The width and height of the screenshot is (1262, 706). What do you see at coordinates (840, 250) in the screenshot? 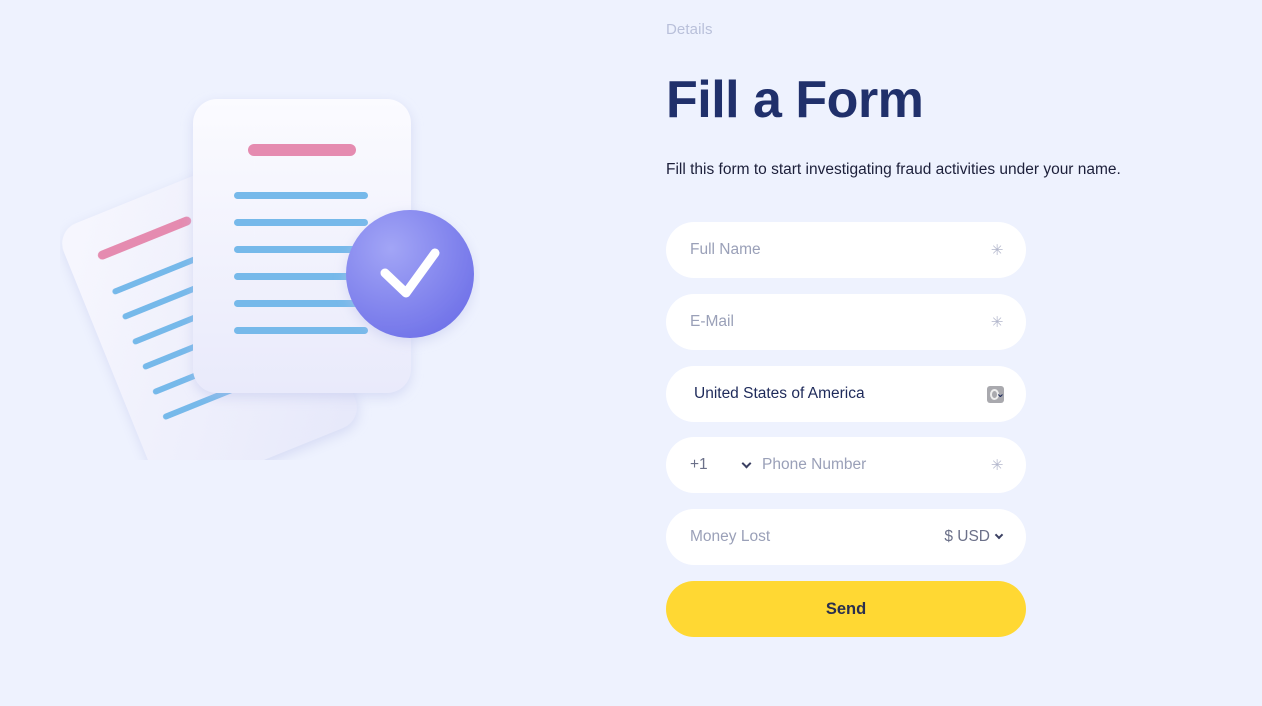
I see `full-name-input` at bounding box center [840, 250].